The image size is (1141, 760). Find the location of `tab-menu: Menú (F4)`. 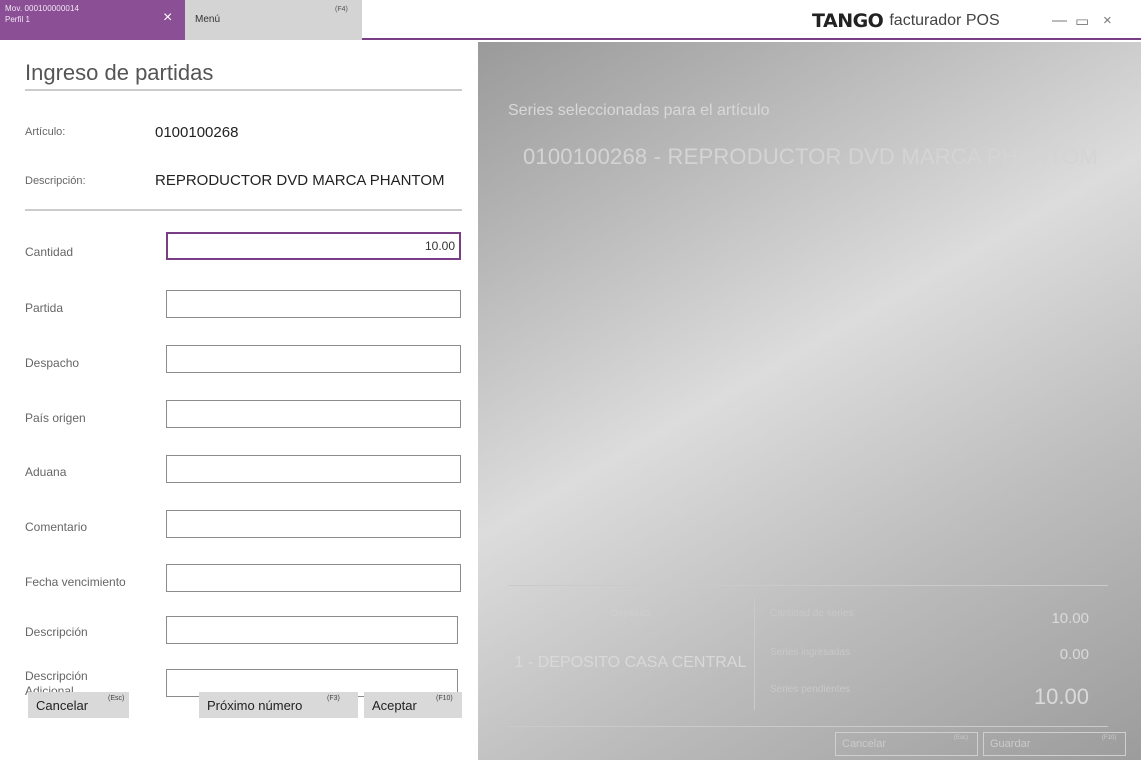

tab-menu: Menú (F4) is located at coordinates (273, 20).